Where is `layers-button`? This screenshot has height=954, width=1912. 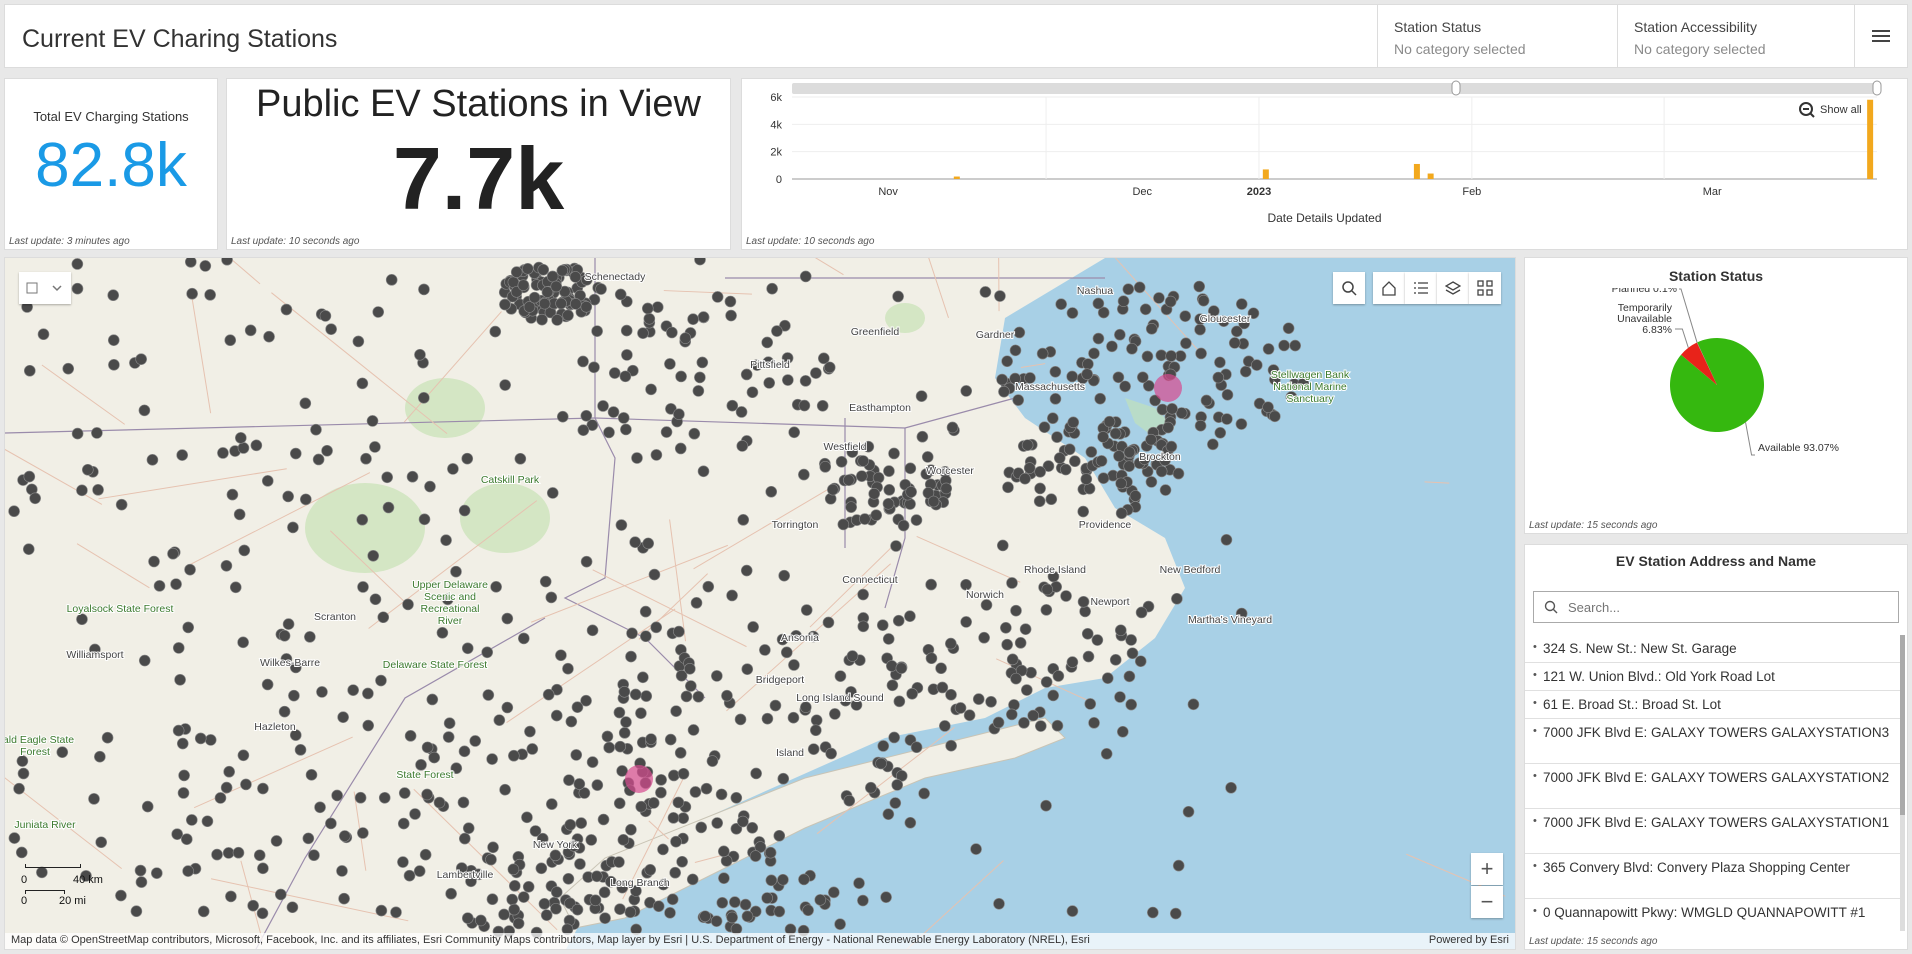 layers-button is located at coordinates (1453, 288).